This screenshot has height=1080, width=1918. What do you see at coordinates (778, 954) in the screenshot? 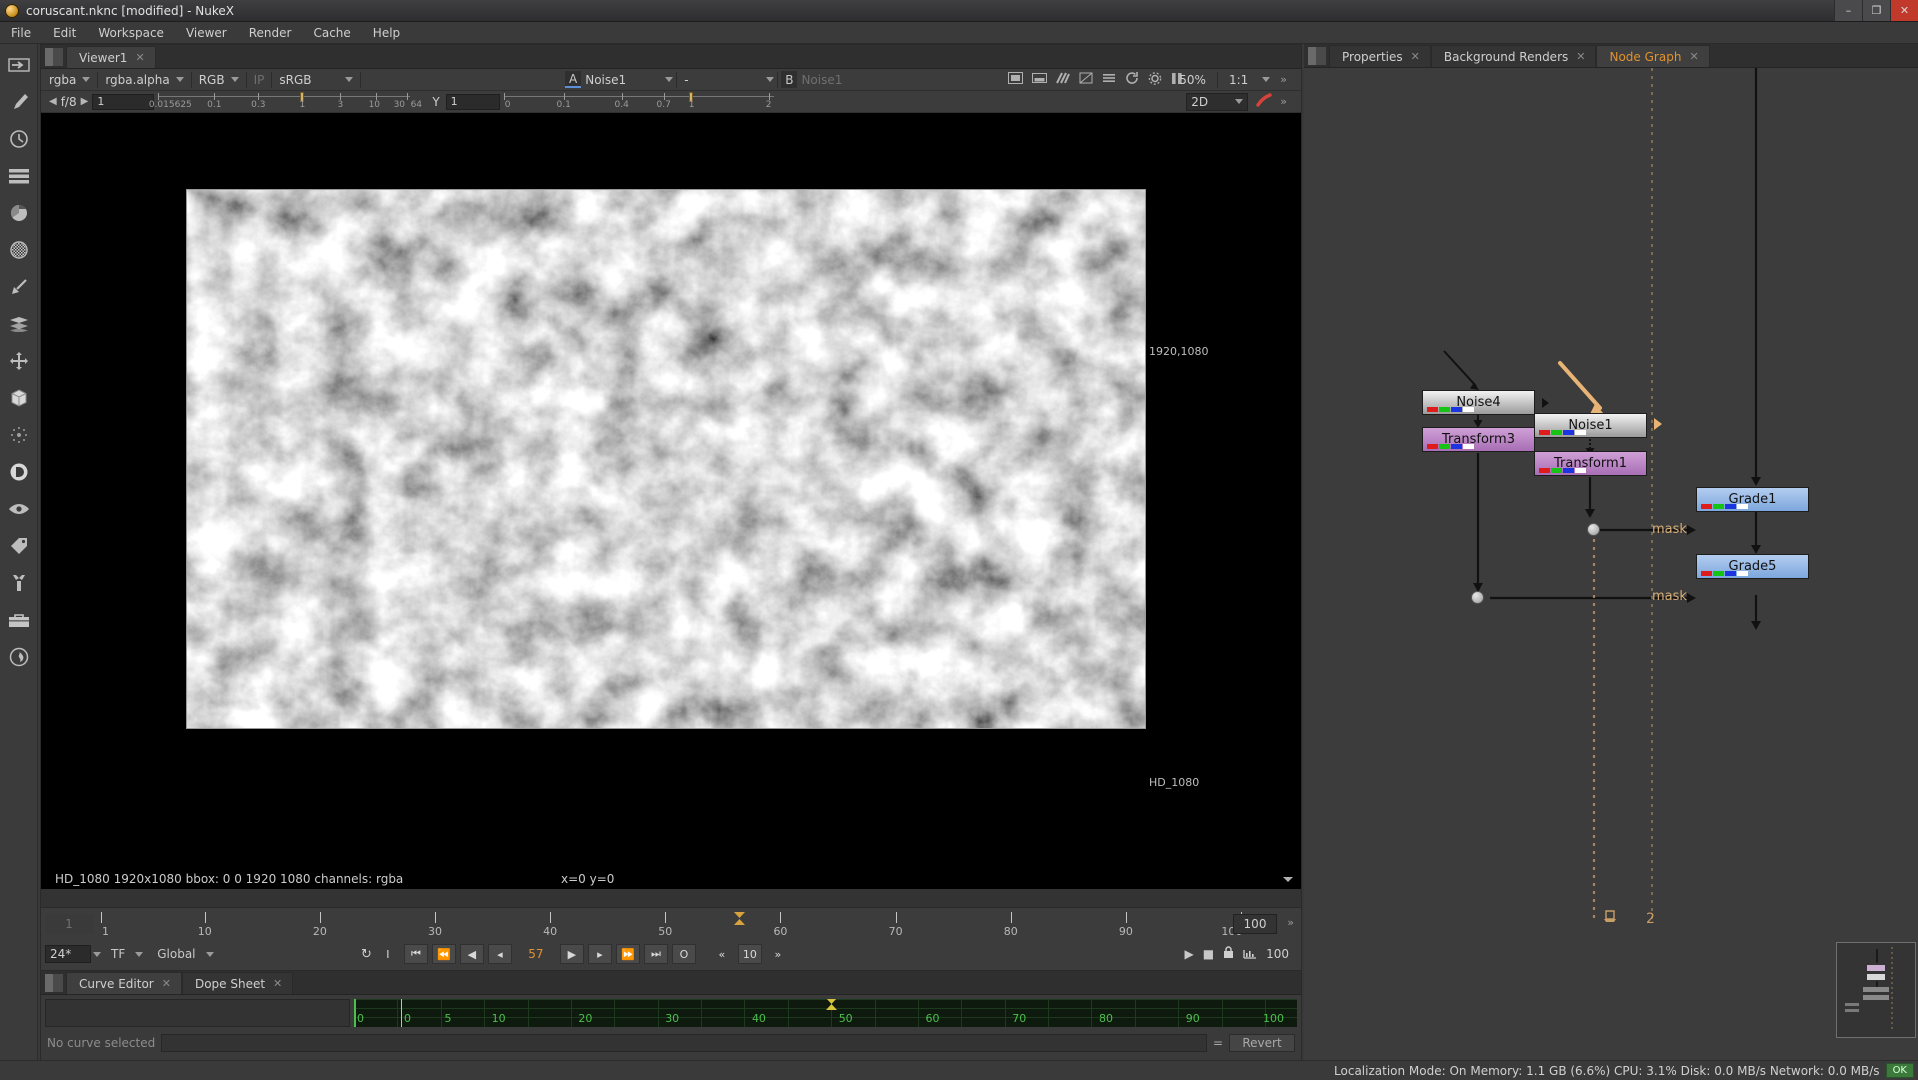
I see `skip-forward-icon: »` at bounding box center [778, 954].